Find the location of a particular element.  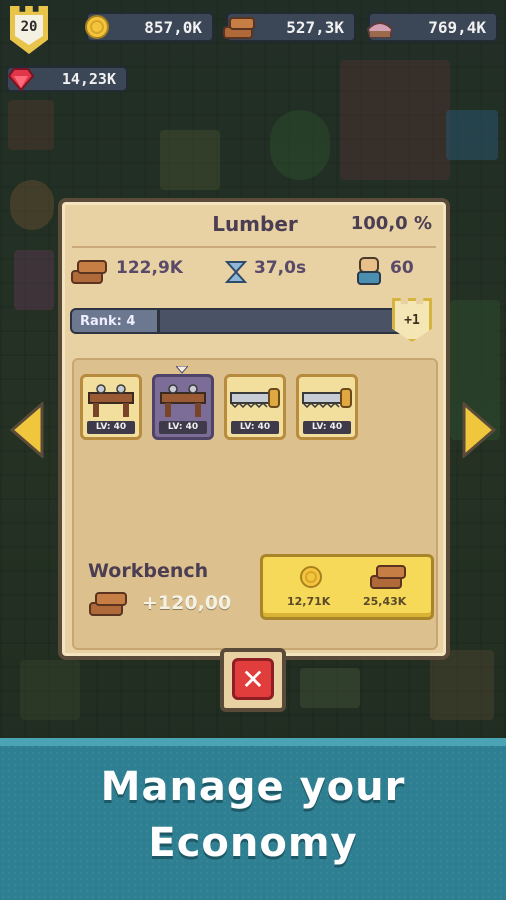

worker-count: 60 is located at coordinates (402, 268).